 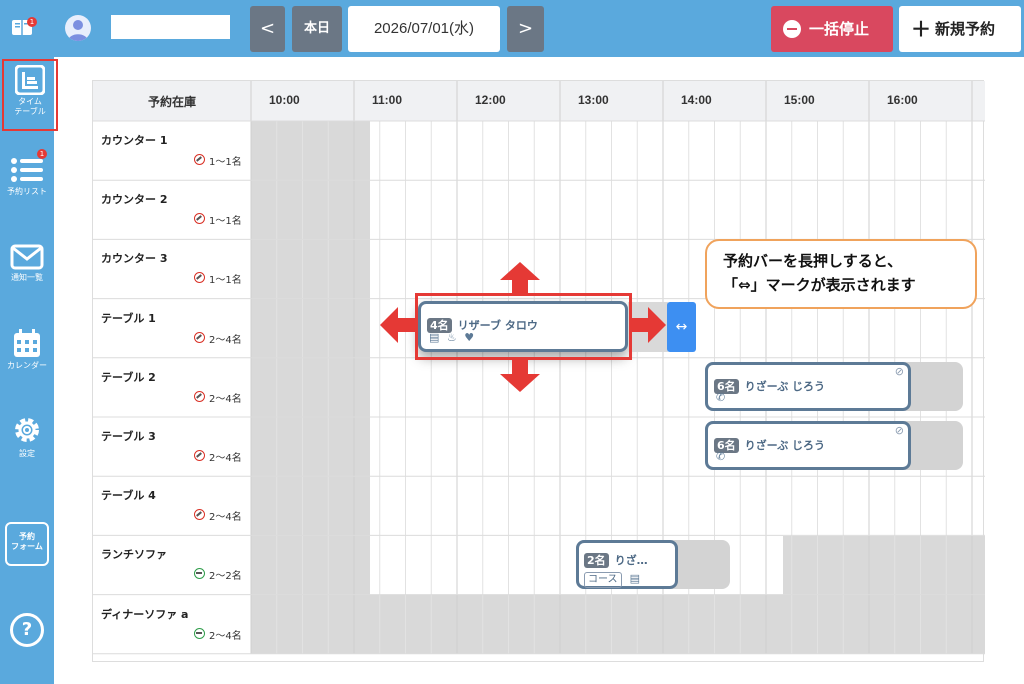 I want to click on help-icon: ?, so click(x=27, y=629).